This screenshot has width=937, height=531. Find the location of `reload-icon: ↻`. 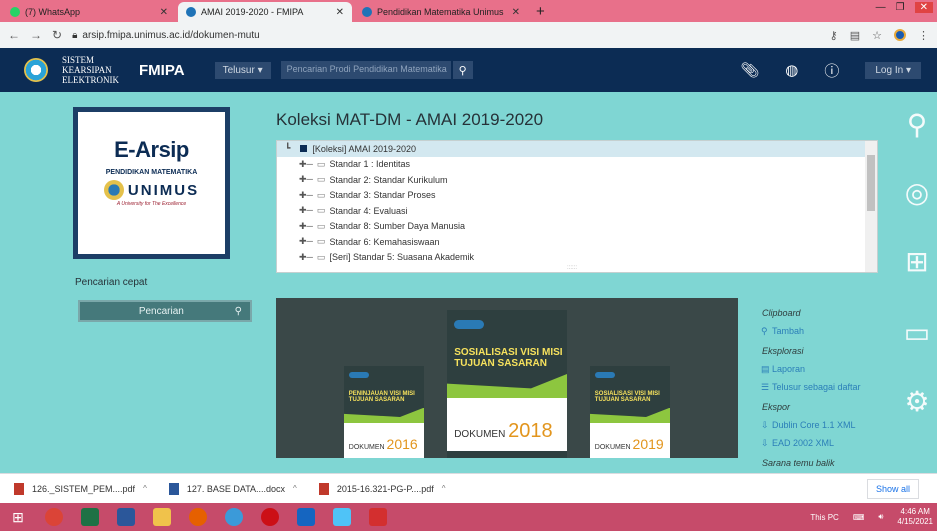

reload-icon: ↻ is located at coordinates (57, 35).